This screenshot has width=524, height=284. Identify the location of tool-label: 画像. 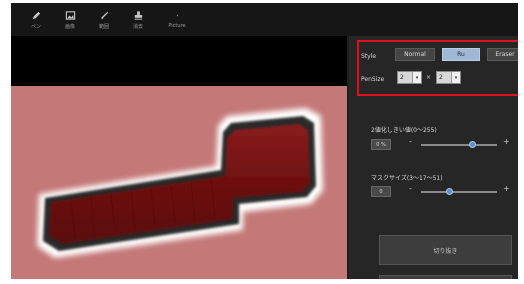
(69, 26).